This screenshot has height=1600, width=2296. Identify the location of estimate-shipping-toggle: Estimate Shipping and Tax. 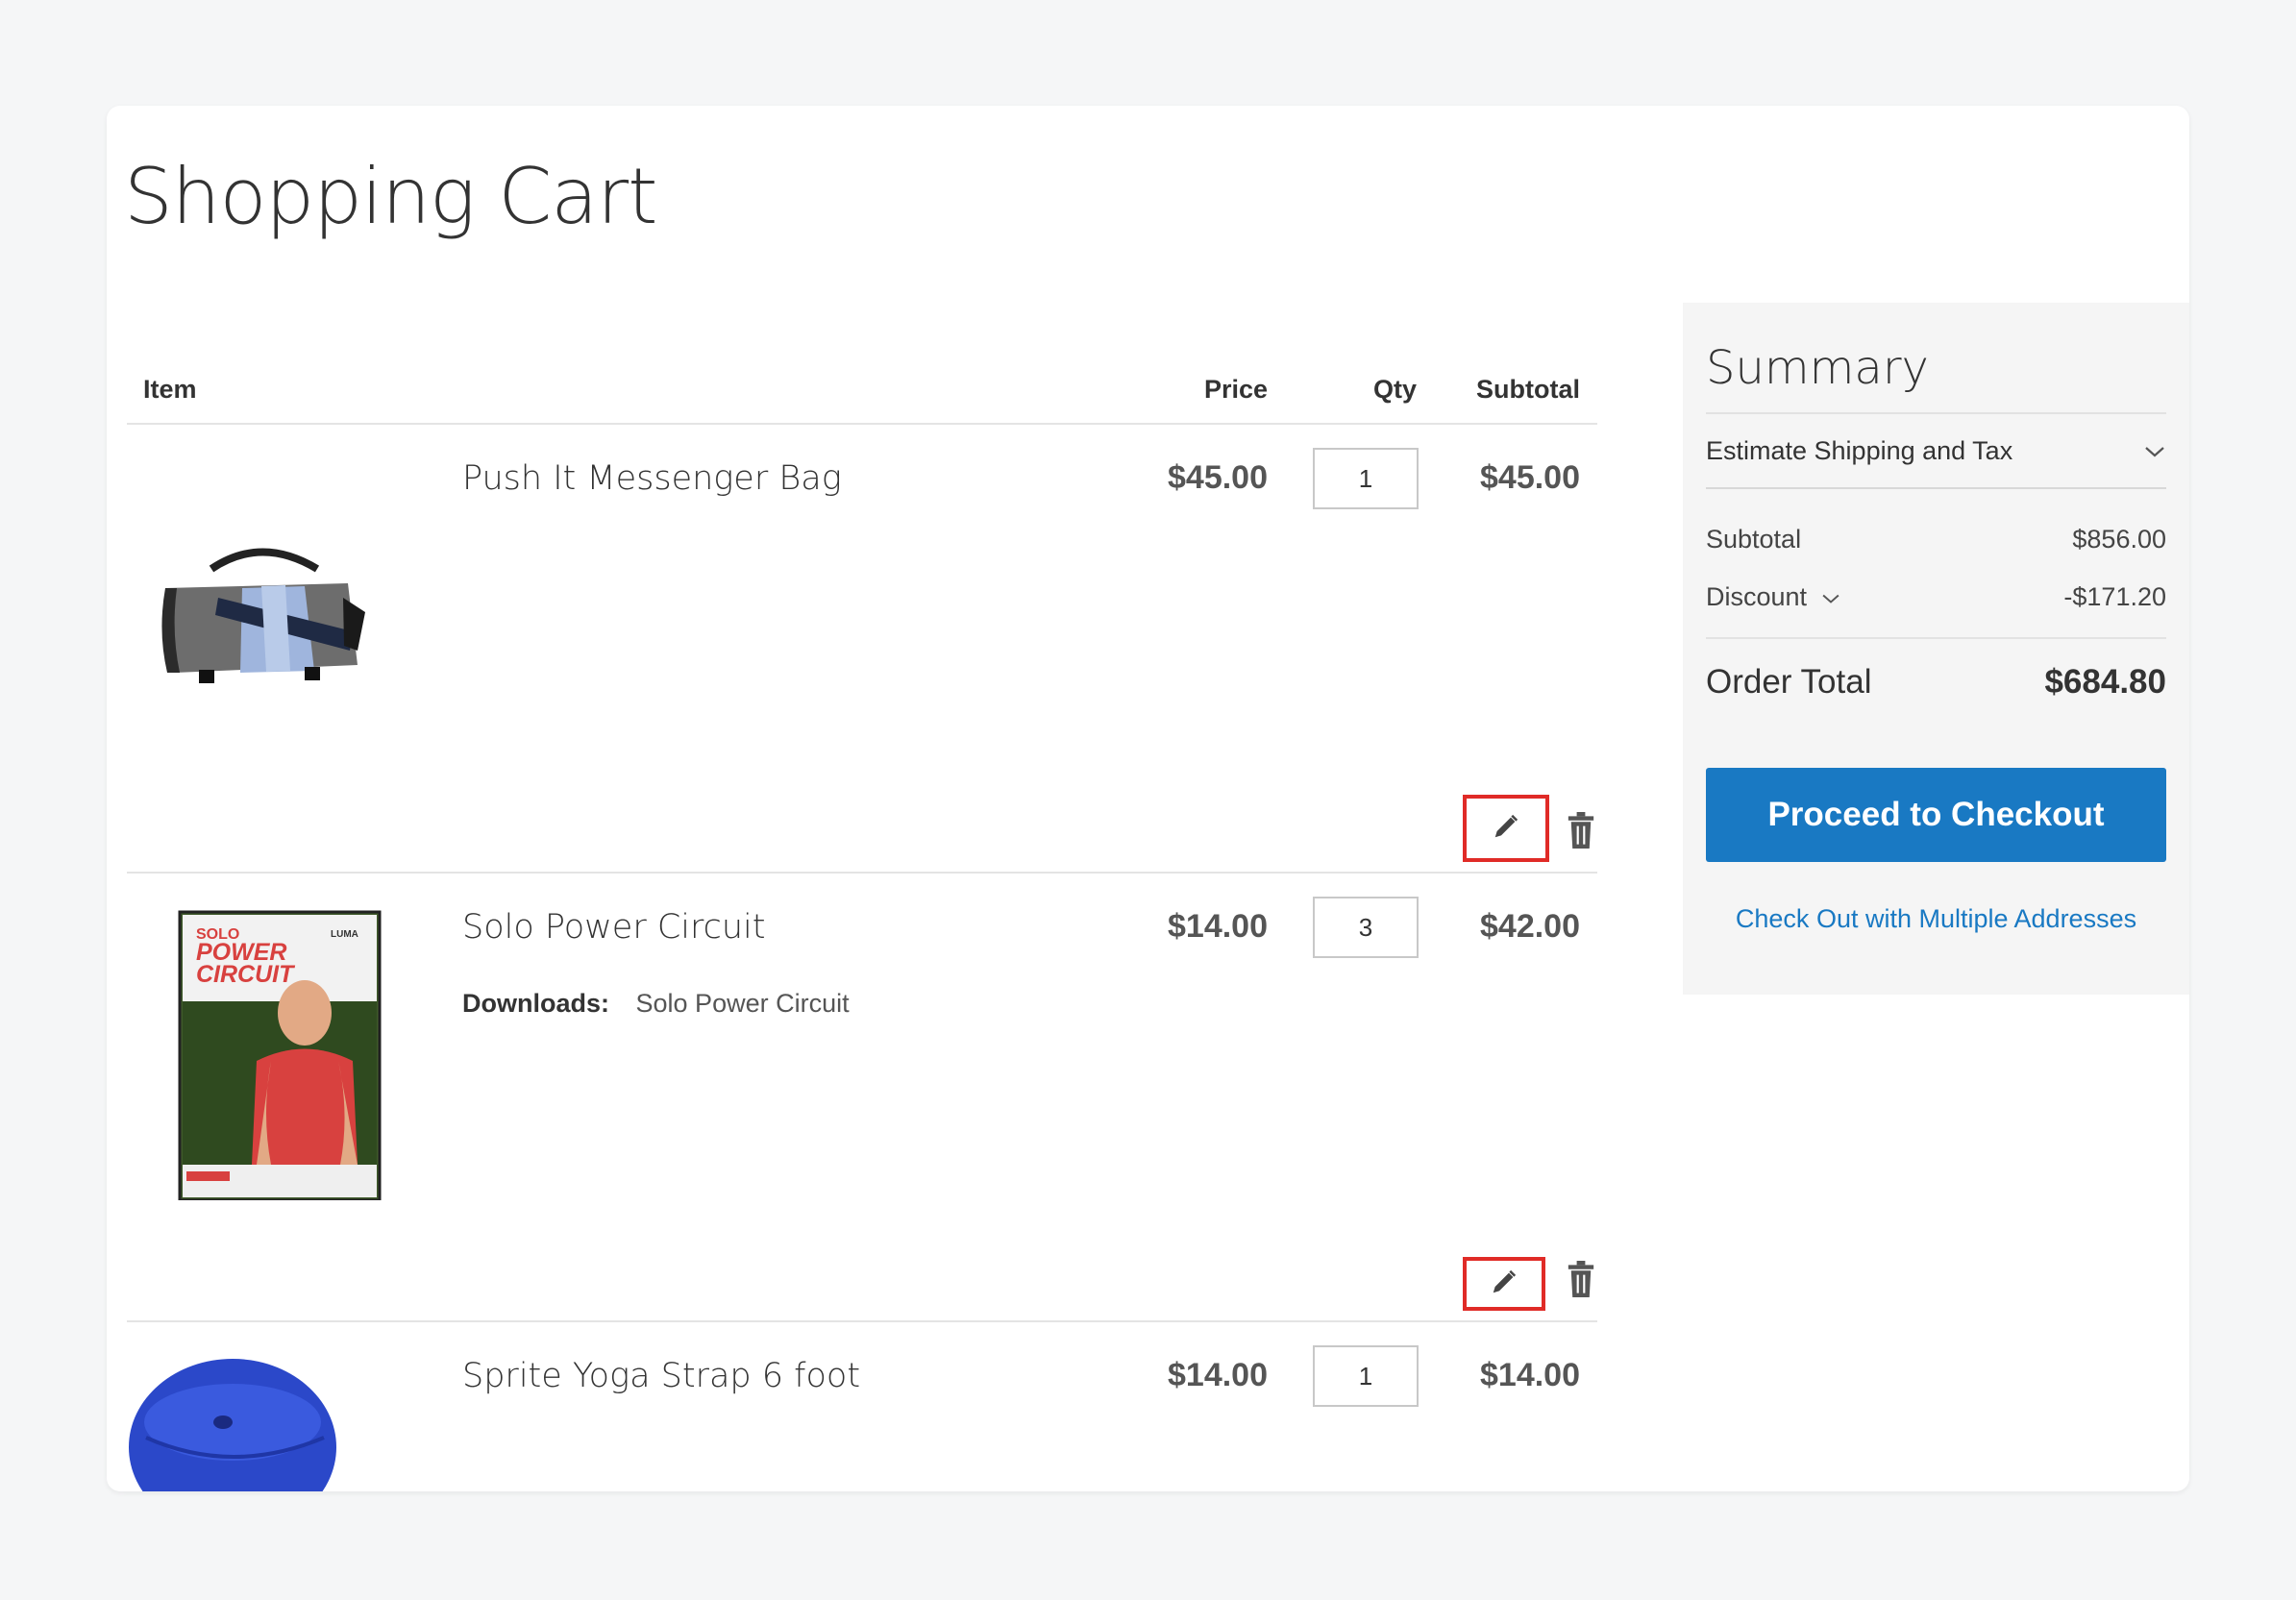
(1936, 451).